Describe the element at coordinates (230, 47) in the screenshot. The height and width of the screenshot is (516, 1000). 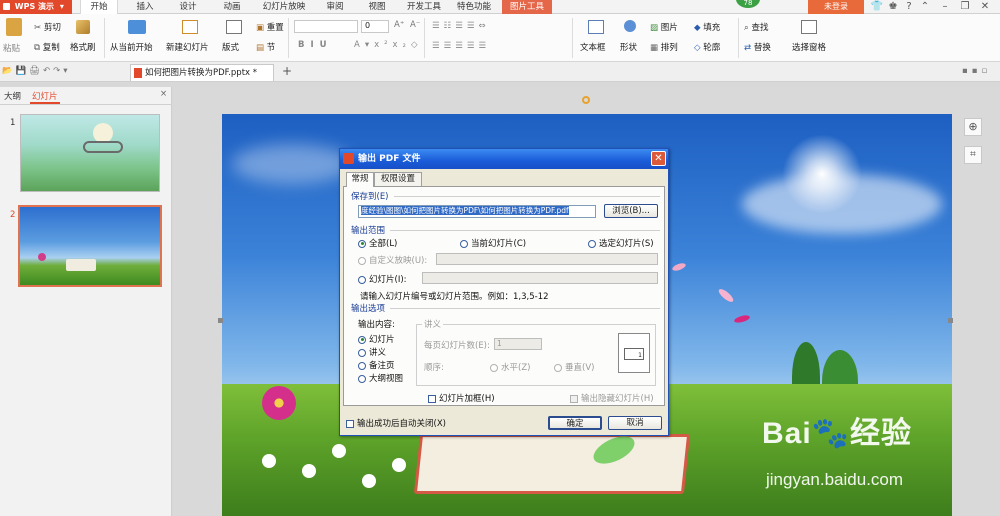
I see `layout-button: 版式` at that location.